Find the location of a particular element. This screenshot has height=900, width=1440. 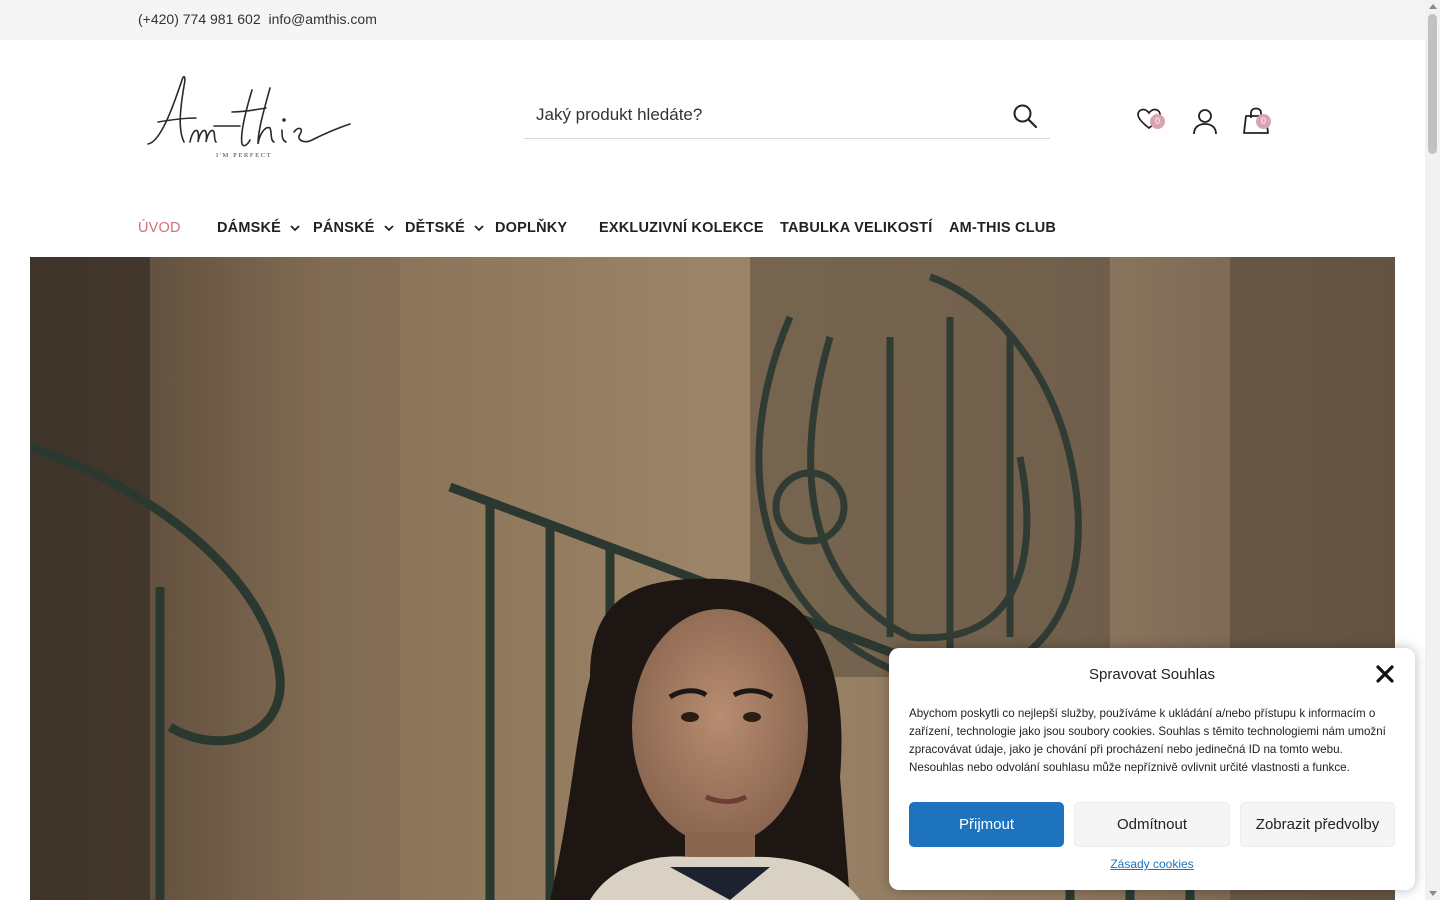

deny-cookies-button: Odmítnout is located at coordinates (1152, 824).